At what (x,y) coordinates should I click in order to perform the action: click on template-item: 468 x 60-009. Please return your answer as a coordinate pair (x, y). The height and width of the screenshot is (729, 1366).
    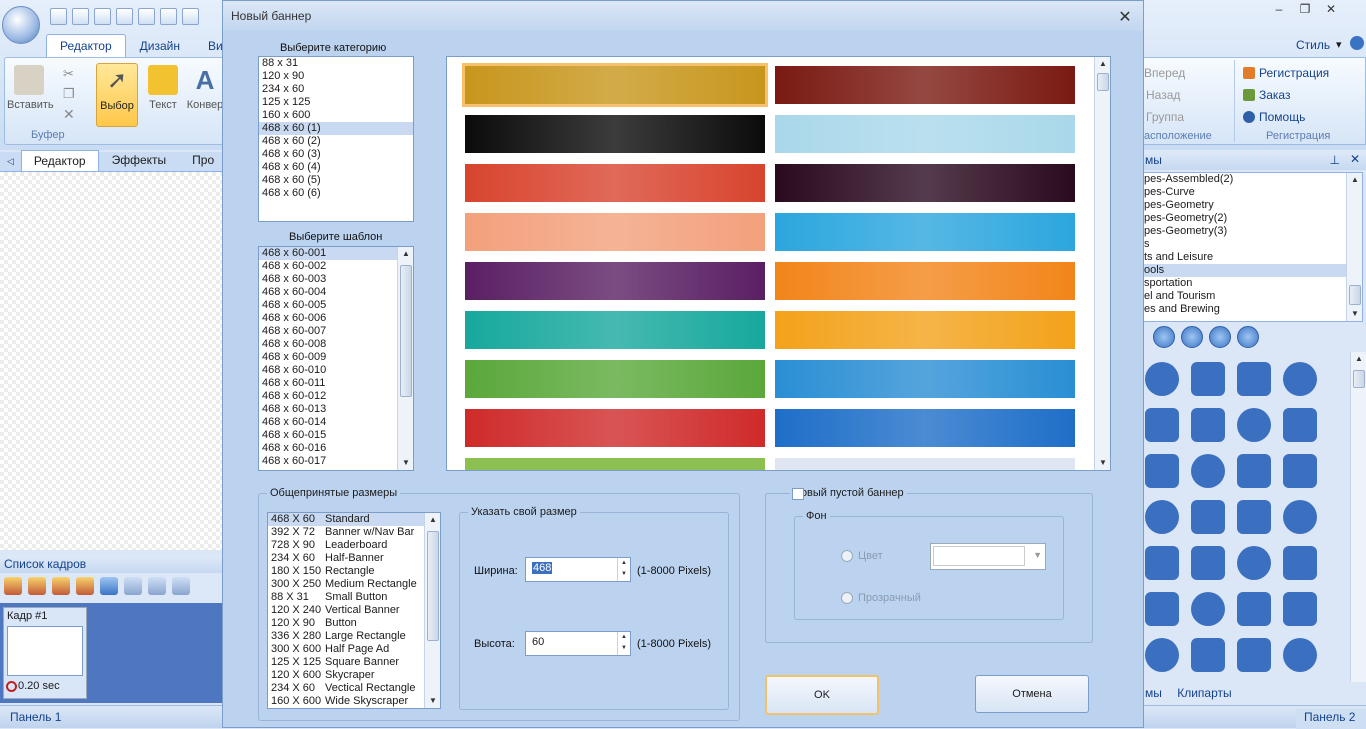
    Looking at the image, I should click on (336, 357).